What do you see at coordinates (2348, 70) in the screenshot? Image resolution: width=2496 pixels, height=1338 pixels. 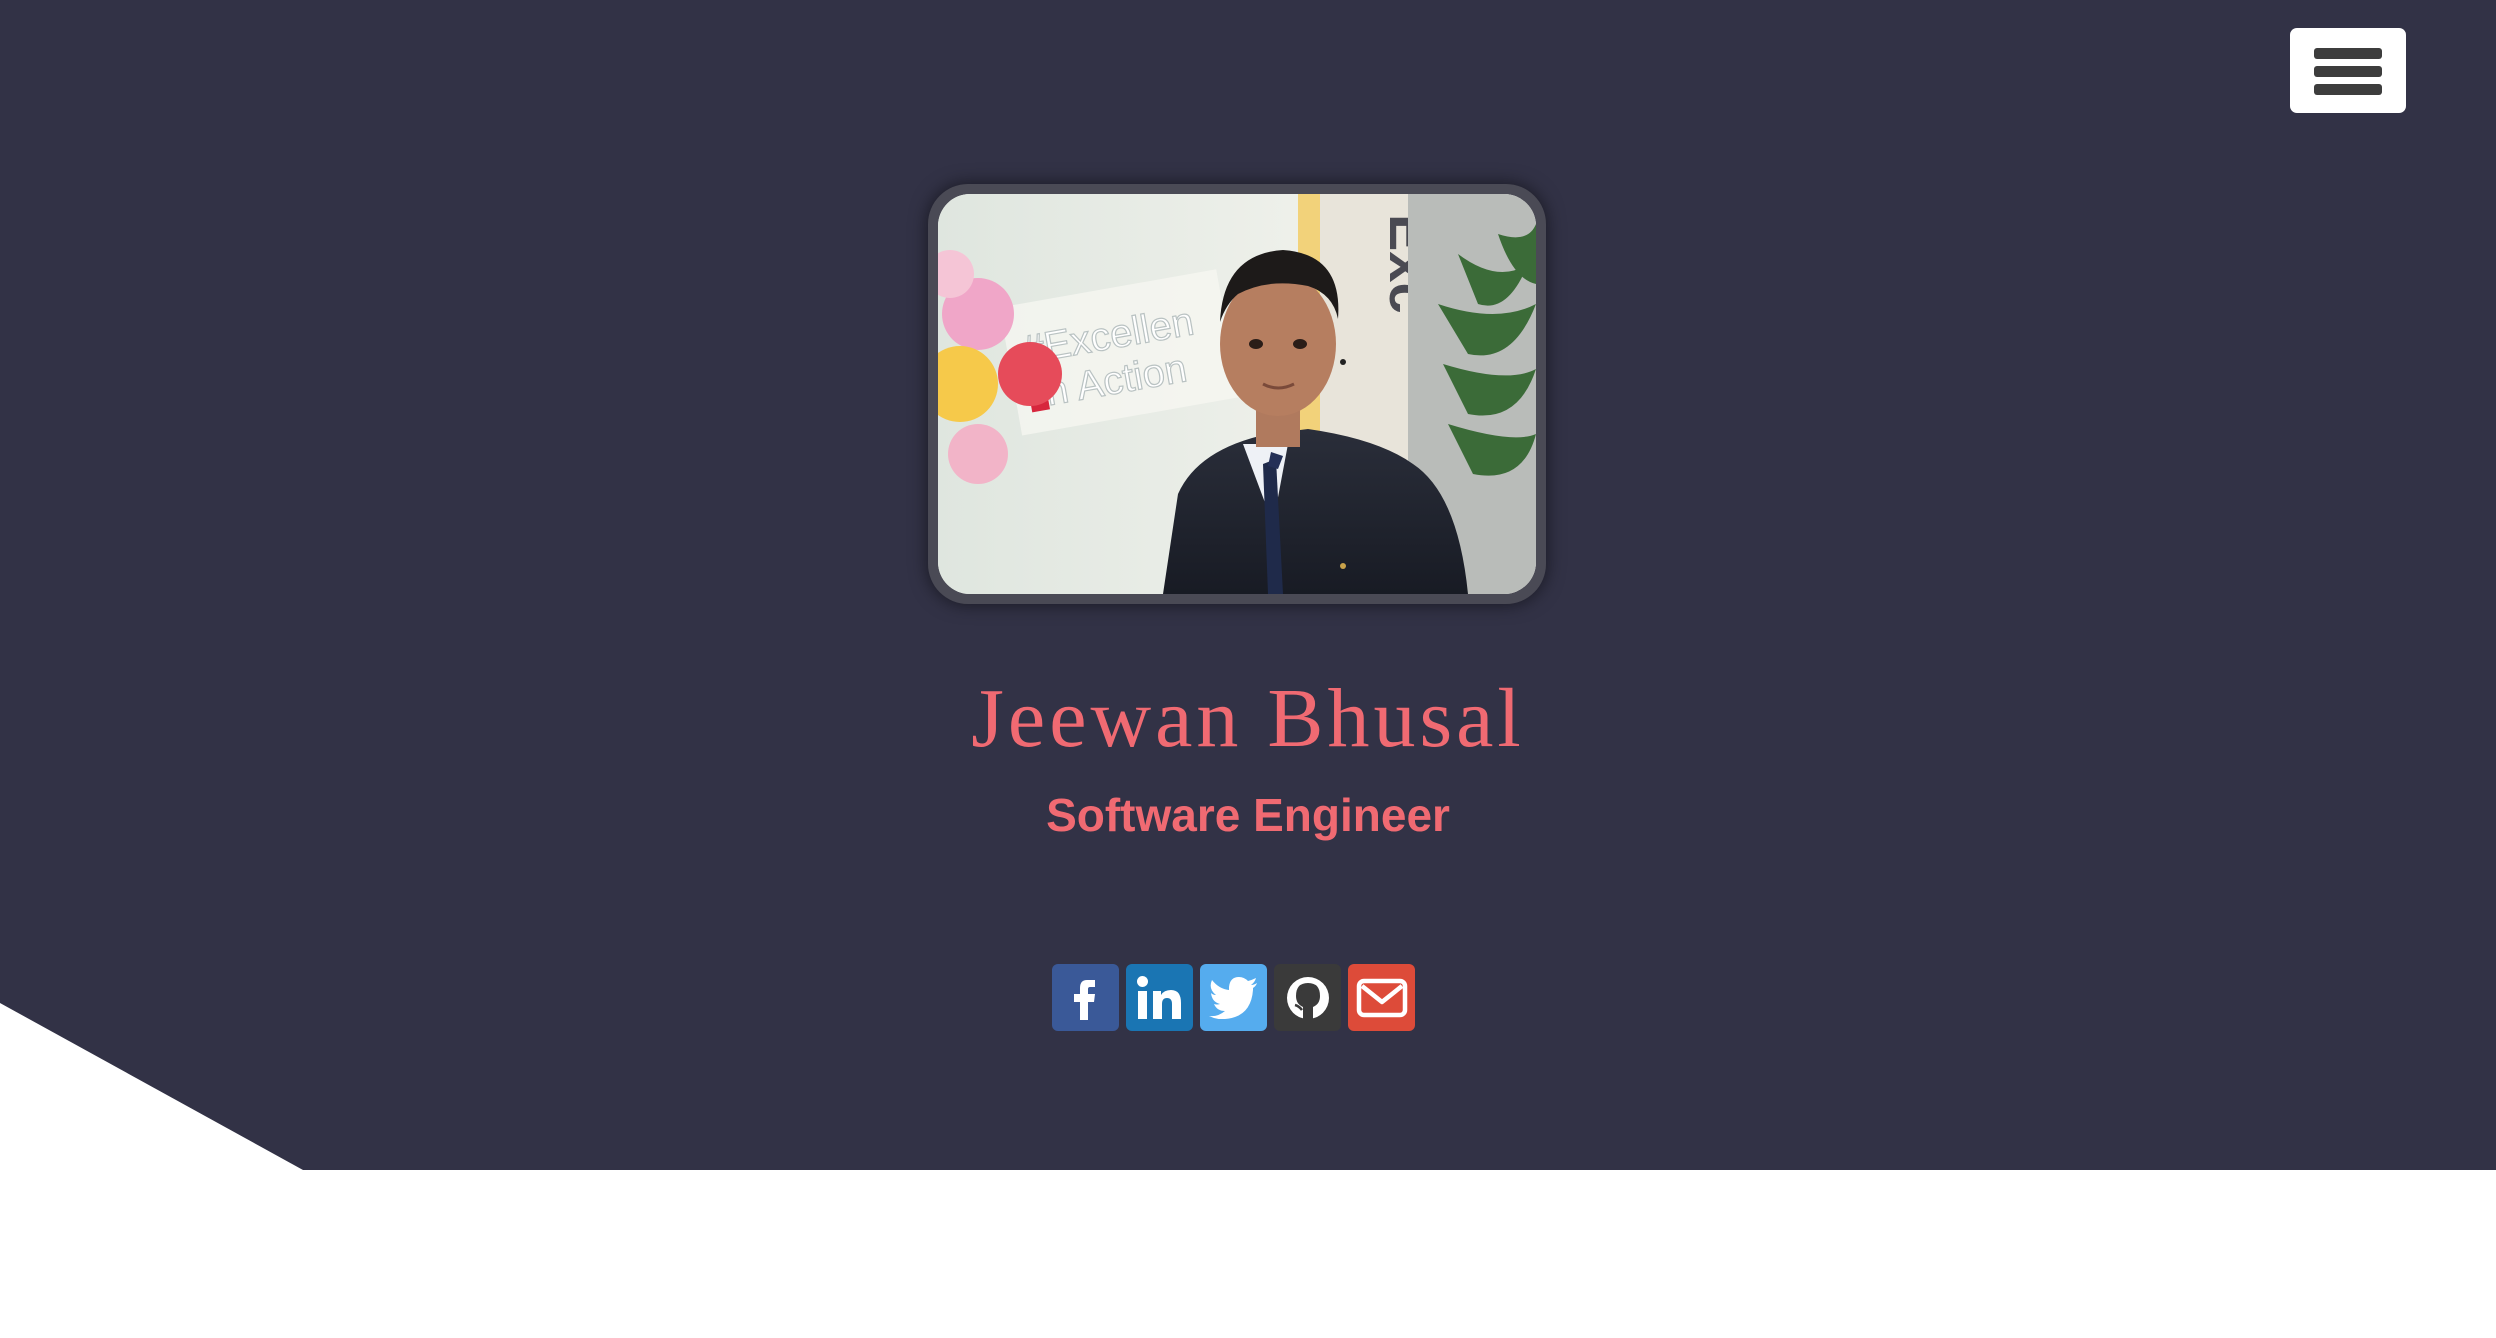 I see `menu-button` at bounding box center [2348, 70].